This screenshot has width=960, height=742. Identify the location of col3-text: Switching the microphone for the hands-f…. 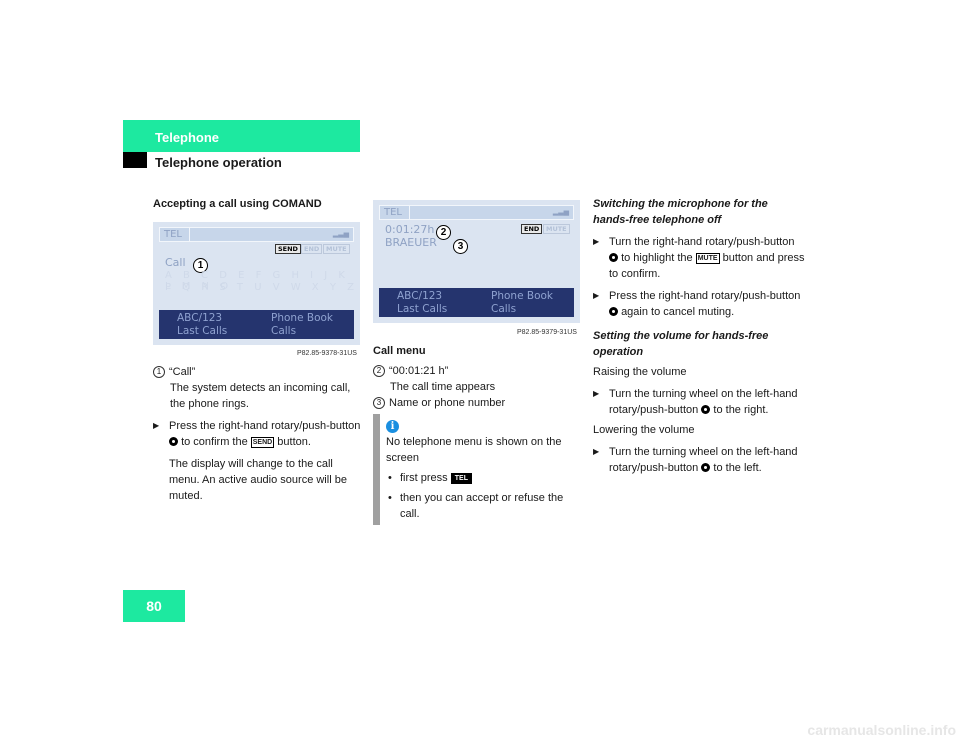
(699, 336).